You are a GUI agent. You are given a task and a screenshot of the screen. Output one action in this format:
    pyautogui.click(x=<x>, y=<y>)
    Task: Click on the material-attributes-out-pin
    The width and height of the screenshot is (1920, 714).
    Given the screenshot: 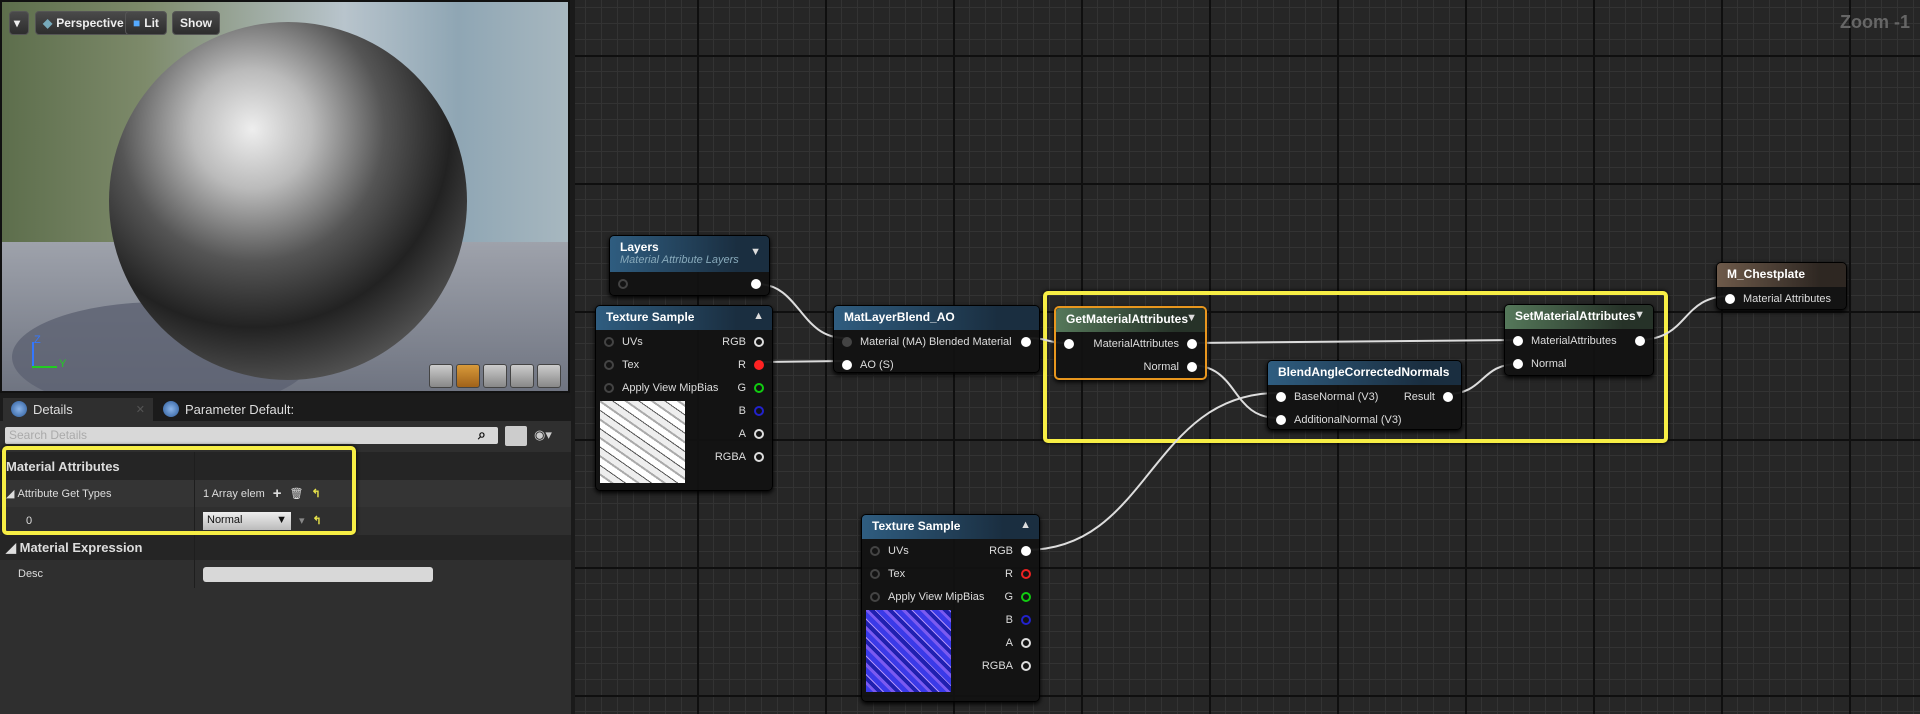 What is the action you would take?
    pyautogui.click(x=1192, y=343)
    